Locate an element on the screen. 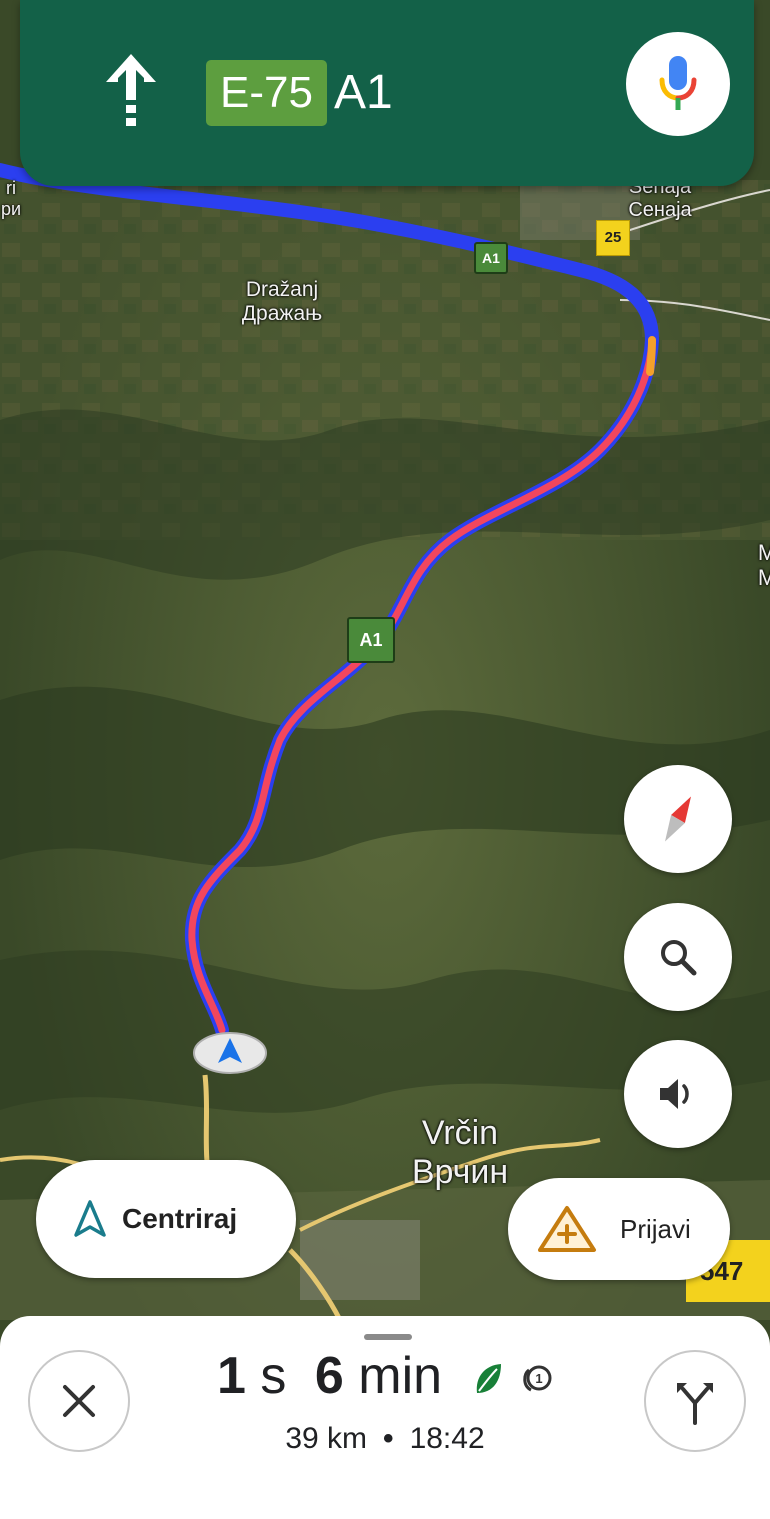  leaf-icon is located at coordinates (488, 1379).